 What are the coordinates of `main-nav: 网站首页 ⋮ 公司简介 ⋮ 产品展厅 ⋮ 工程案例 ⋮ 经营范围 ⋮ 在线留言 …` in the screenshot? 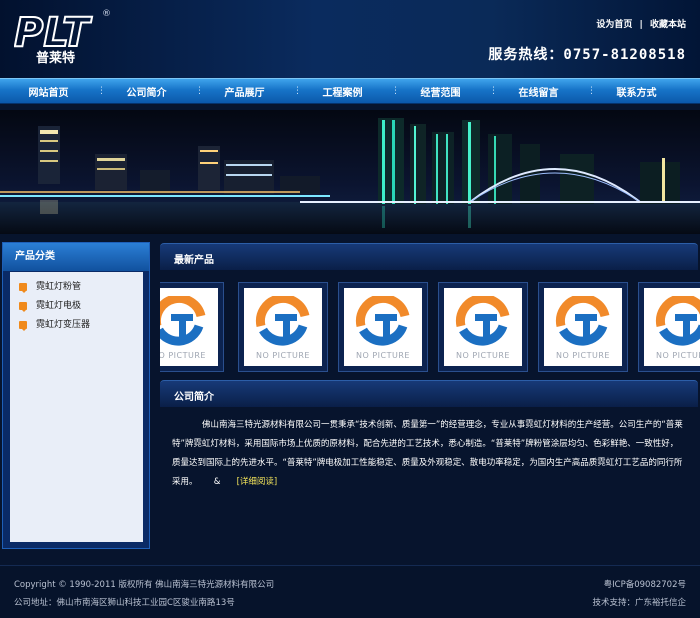 It's located at (350, 91).